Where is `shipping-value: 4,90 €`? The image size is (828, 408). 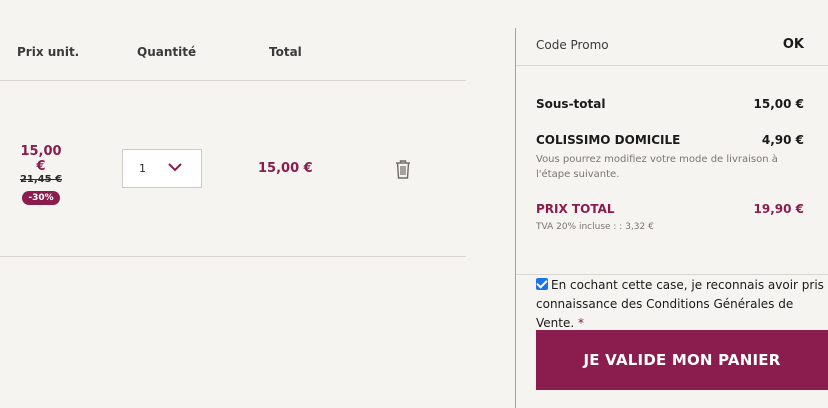 shipping-value: 4,90 € is located at coordinates (782, 140).